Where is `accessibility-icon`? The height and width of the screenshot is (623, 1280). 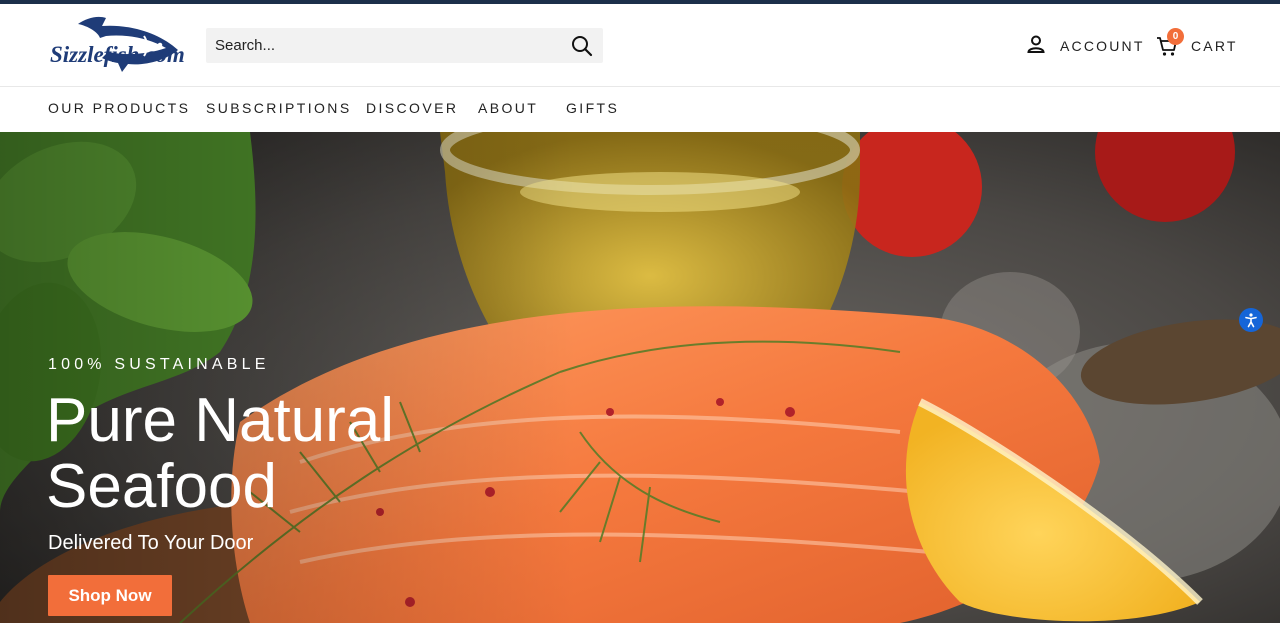 accessibility-icon is located at coordinates (1251, 320).